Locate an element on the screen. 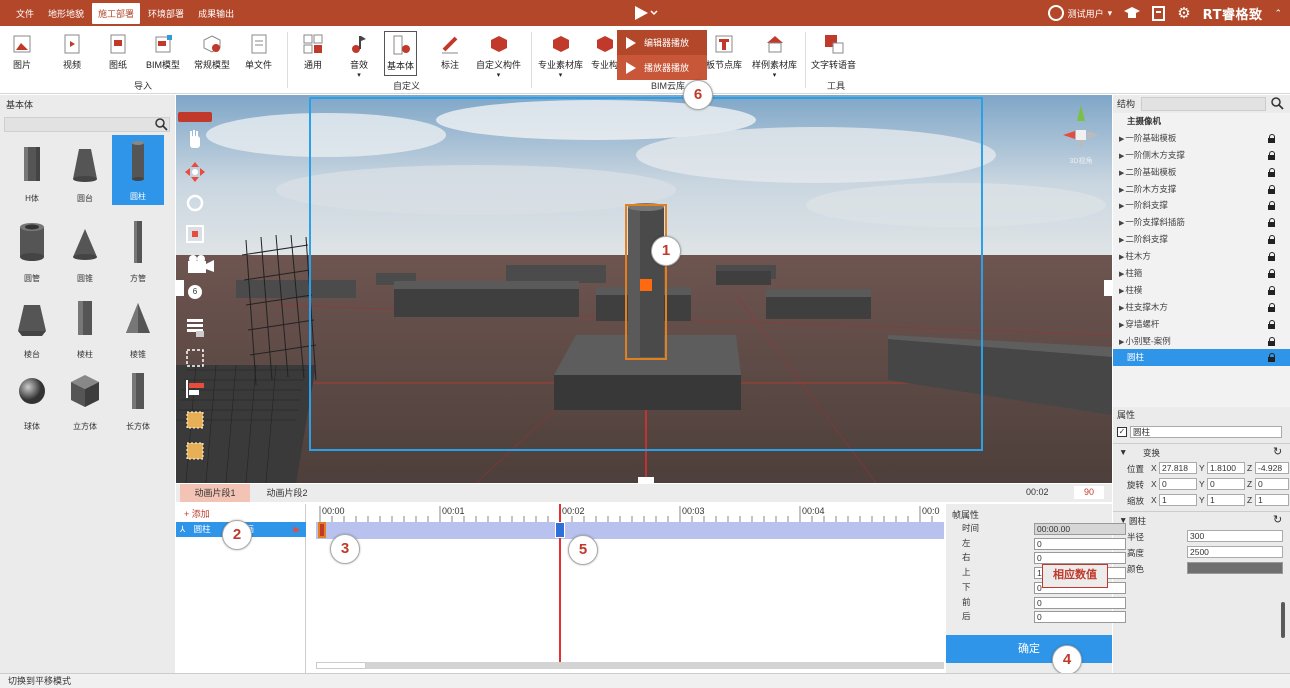 The width and height of the screenshot is (1290, 688). structure-search-input is located at coordinates (1203, 104).